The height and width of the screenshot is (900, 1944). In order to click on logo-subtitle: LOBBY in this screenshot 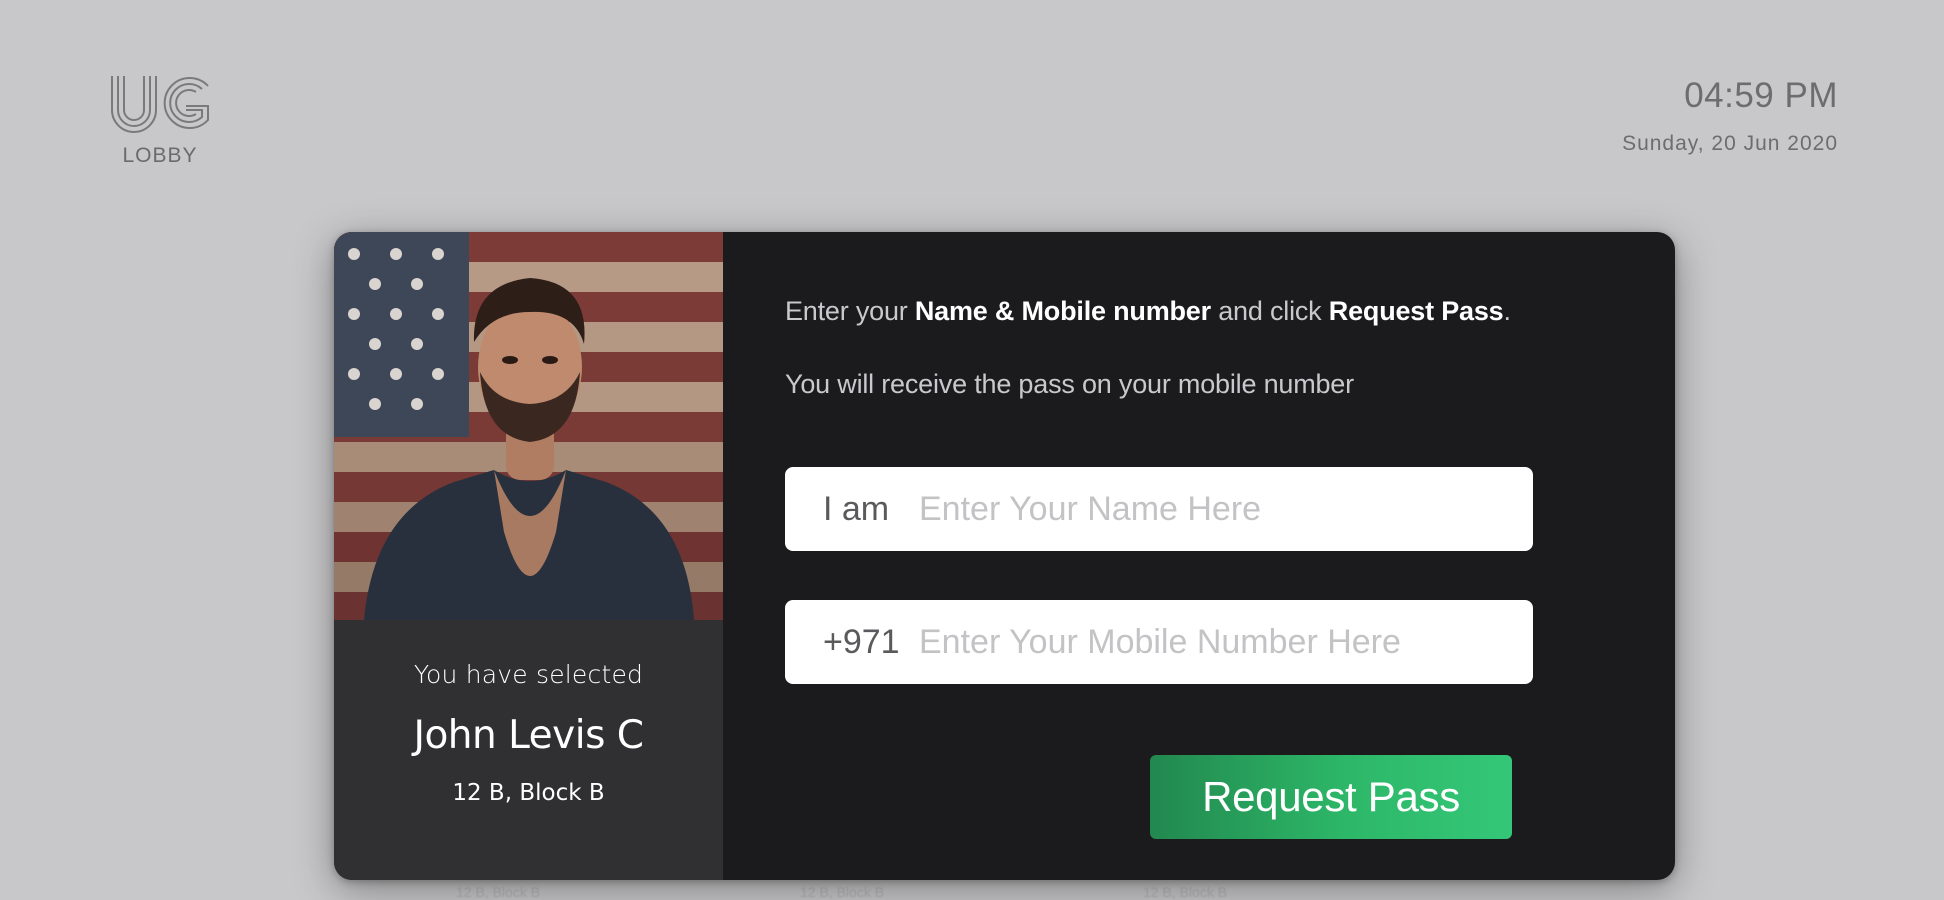, I will do `click(160, 155)`.